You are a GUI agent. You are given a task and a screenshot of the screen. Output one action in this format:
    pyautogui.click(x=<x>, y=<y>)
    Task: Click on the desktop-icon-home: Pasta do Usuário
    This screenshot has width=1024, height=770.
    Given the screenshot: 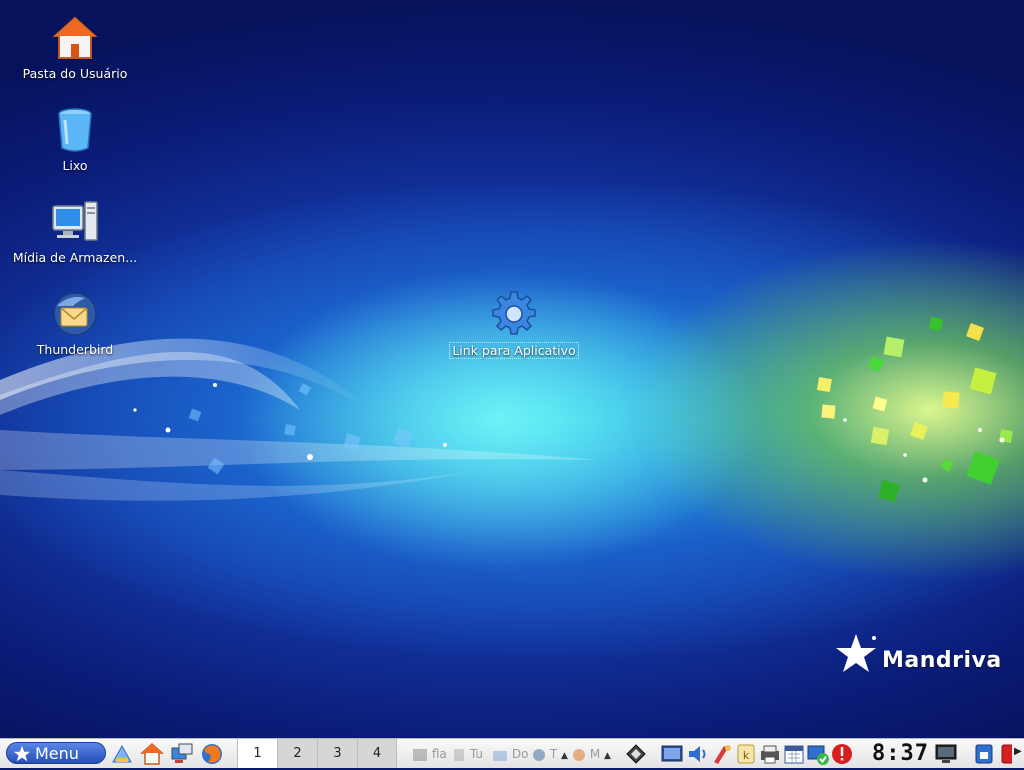 What is the action you would take?
    pyautogui.click(x=75, y=47)
    